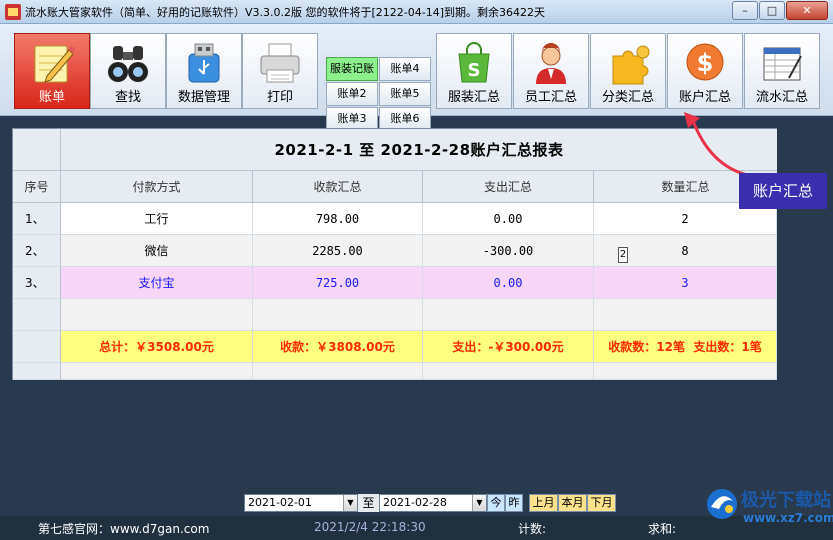 The height and width of the screenshot is (540, 833). I want to click on close-button: ✕, so click(807, 10).